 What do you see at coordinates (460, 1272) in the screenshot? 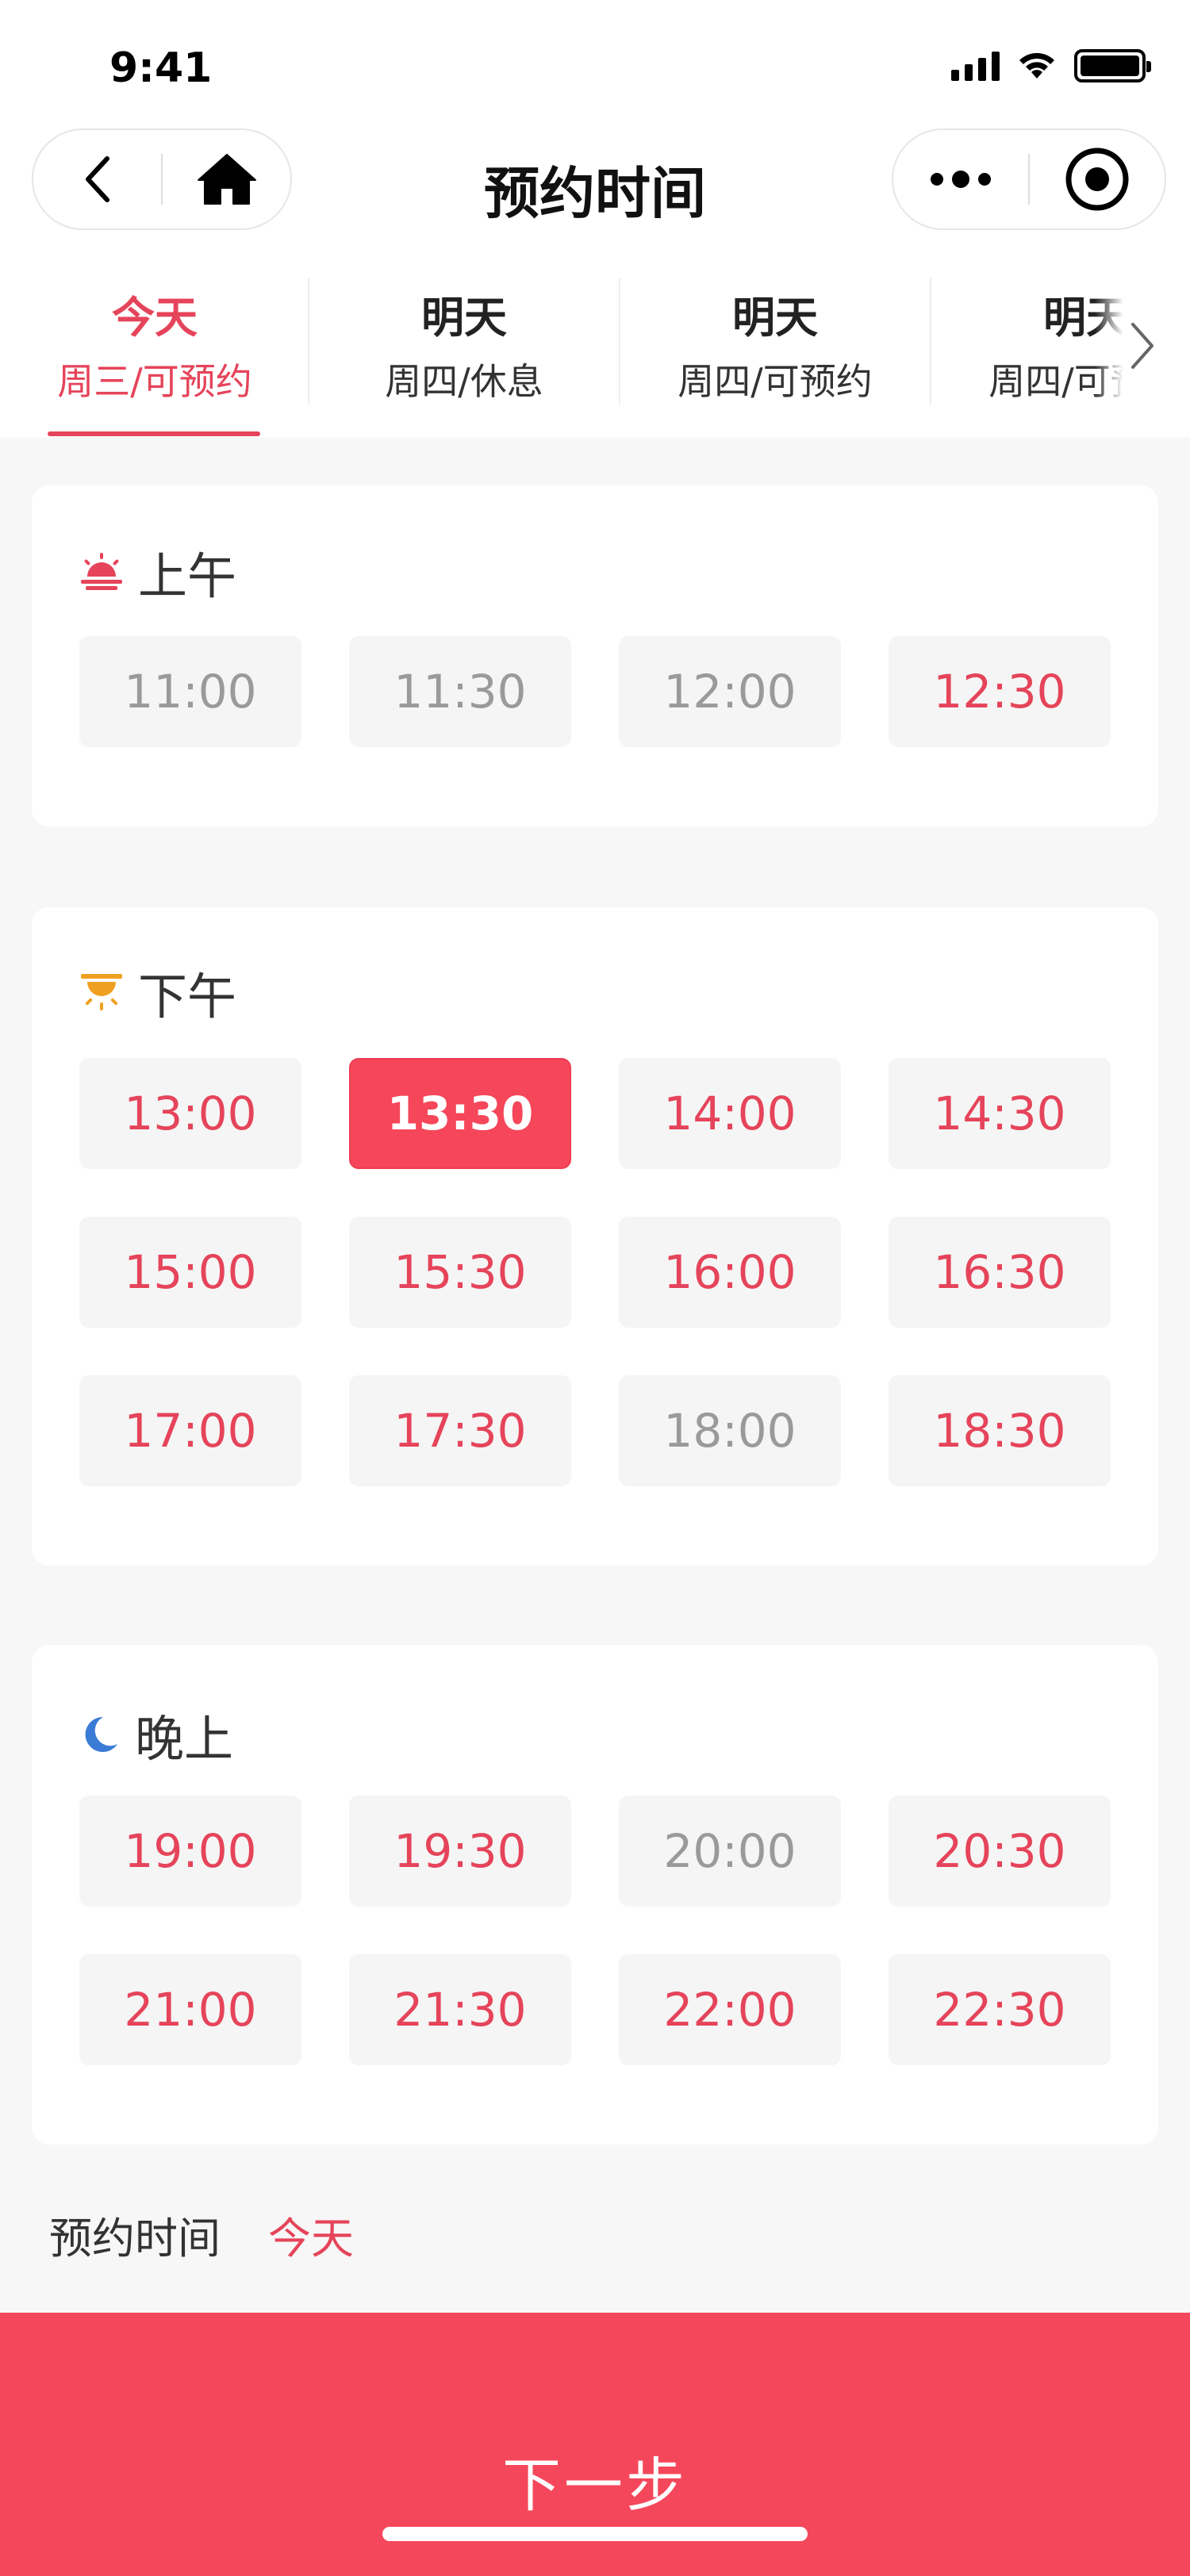
I see `time-slot: 15:30` at bounding box center [460, 1272].